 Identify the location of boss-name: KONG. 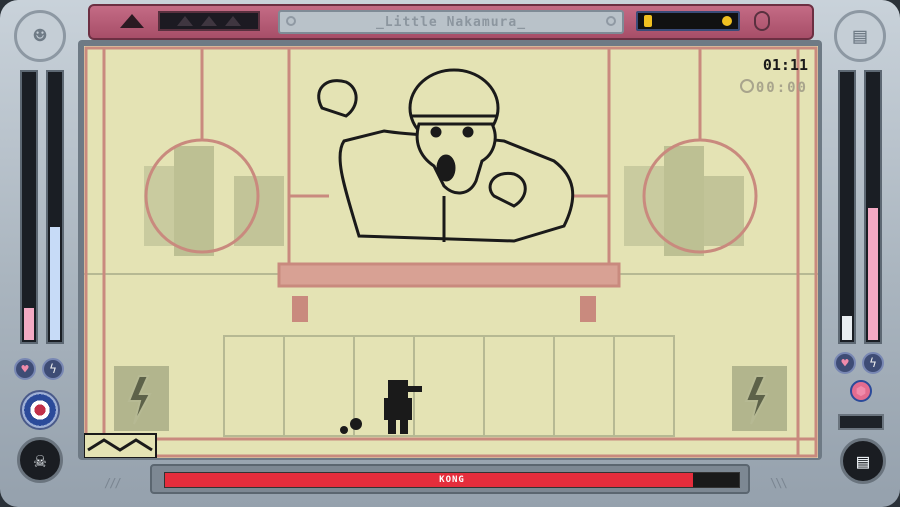
(452, 480).